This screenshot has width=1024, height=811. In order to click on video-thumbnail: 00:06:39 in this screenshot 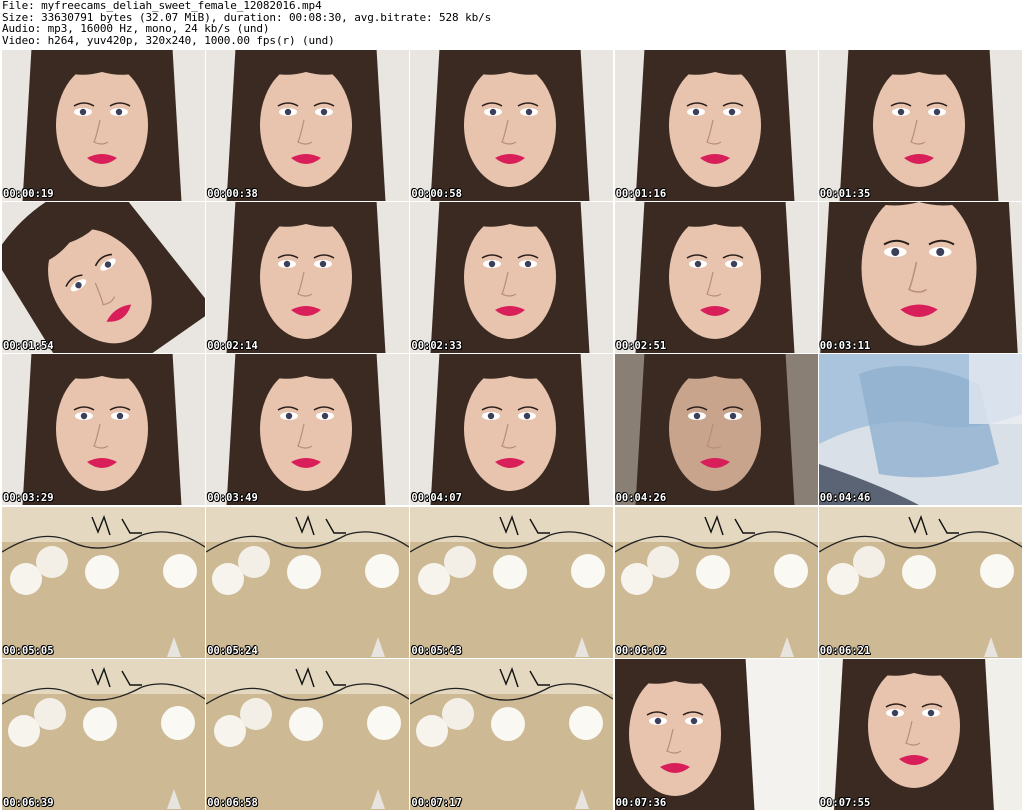, I will do `click(103, 734)`.